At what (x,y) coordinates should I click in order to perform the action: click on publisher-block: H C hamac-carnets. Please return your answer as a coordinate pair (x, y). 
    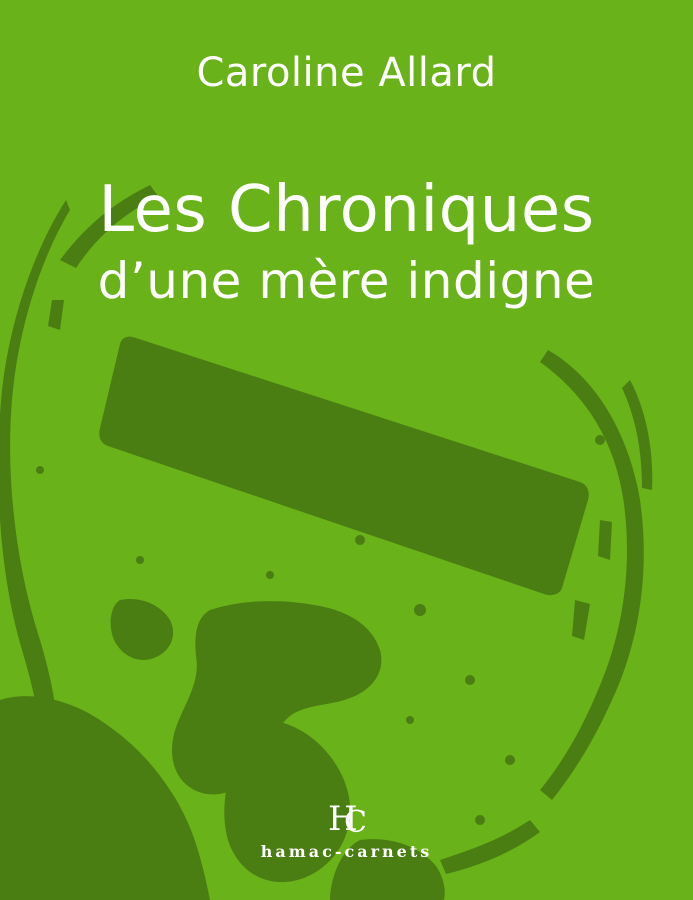
    Looking at the image, I should click on (346, 829).